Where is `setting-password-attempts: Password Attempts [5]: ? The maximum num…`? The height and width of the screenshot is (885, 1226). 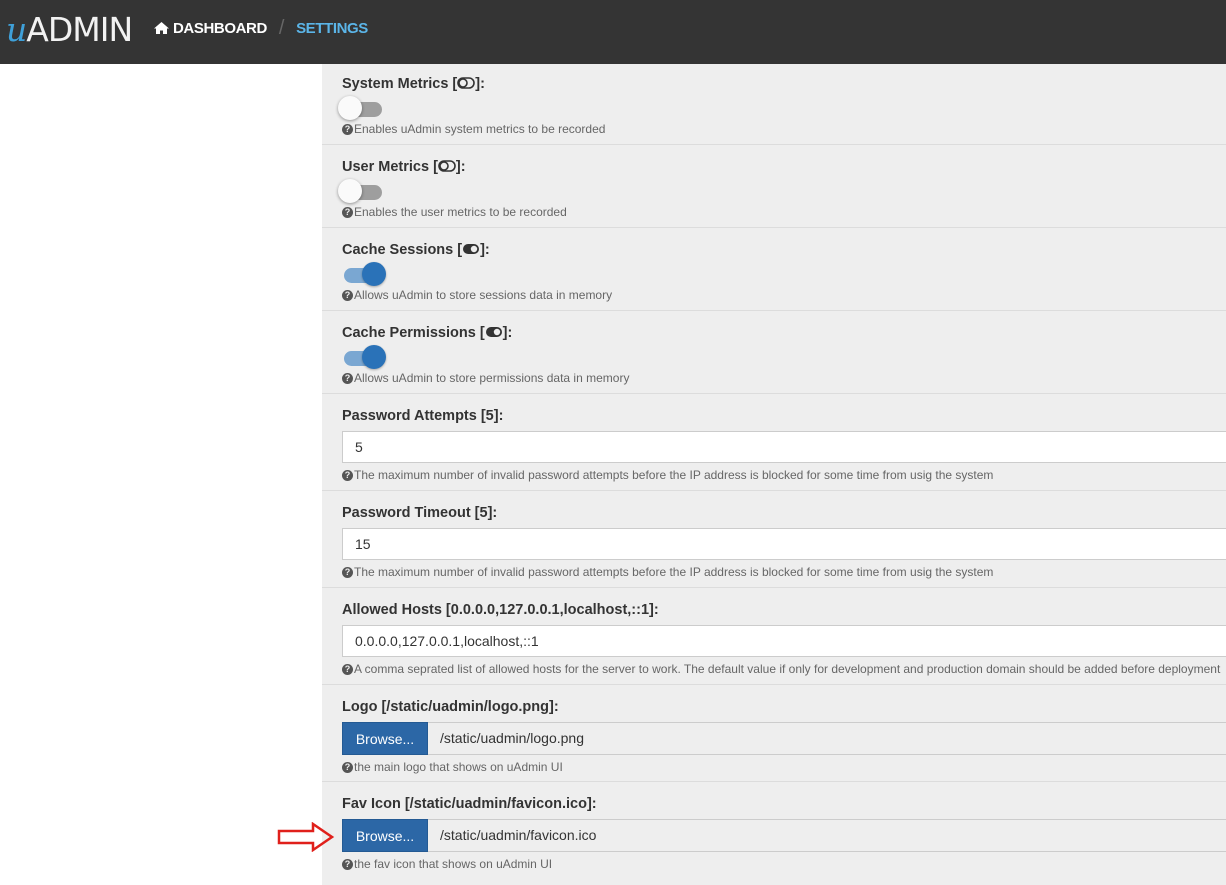 setting-password-attempts: Password Attempts [5]: ? The maximum num… is located at coordinates (774, 442).